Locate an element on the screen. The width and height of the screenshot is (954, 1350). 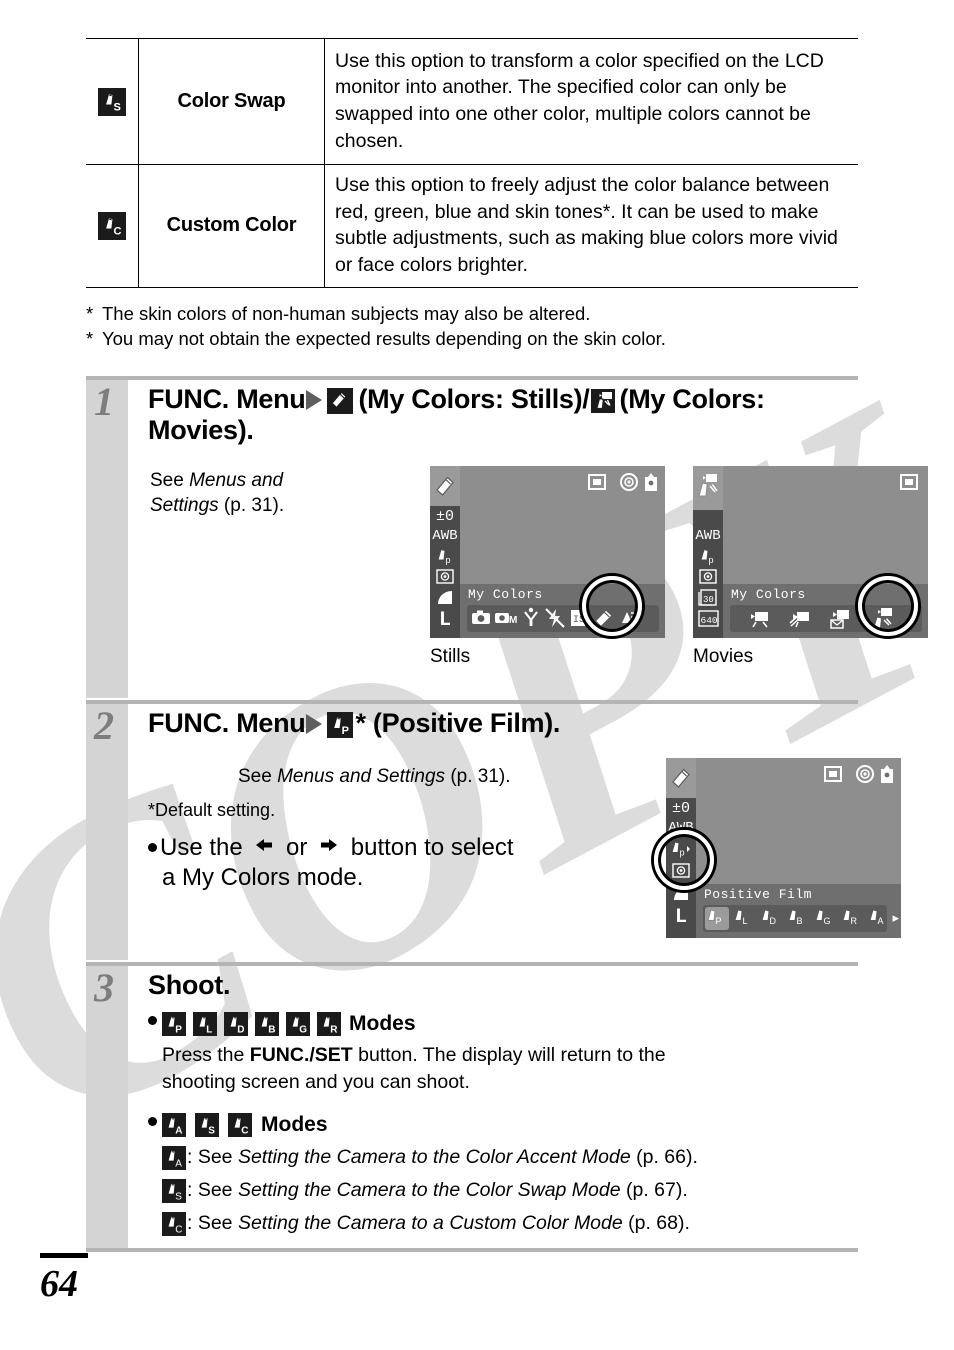
step-2-heading-suffix: * (Positive Film). is located at coordinates (458, 723).